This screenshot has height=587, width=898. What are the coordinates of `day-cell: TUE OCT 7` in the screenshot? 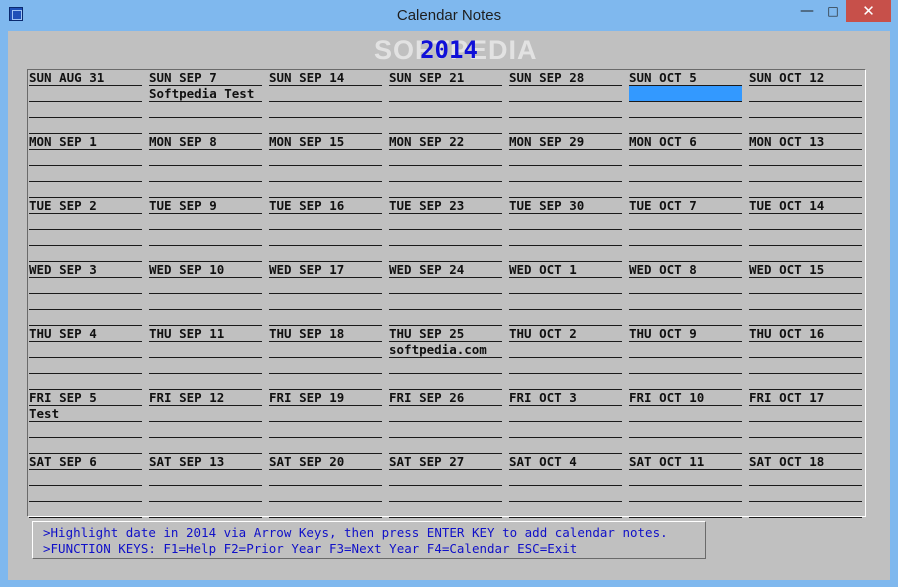 It's located at (685, 230).